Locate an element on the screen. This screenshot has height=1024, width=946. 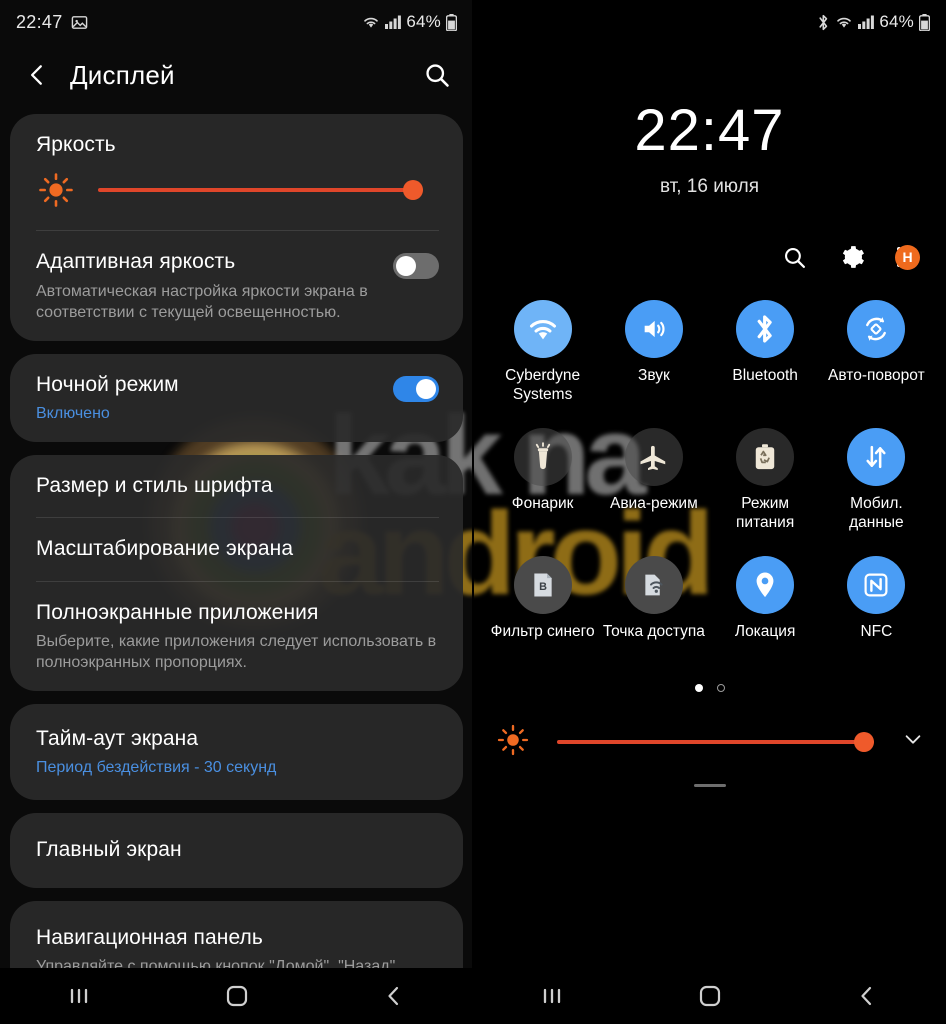
brightness-slider-track is located at coordinates (715, 741).